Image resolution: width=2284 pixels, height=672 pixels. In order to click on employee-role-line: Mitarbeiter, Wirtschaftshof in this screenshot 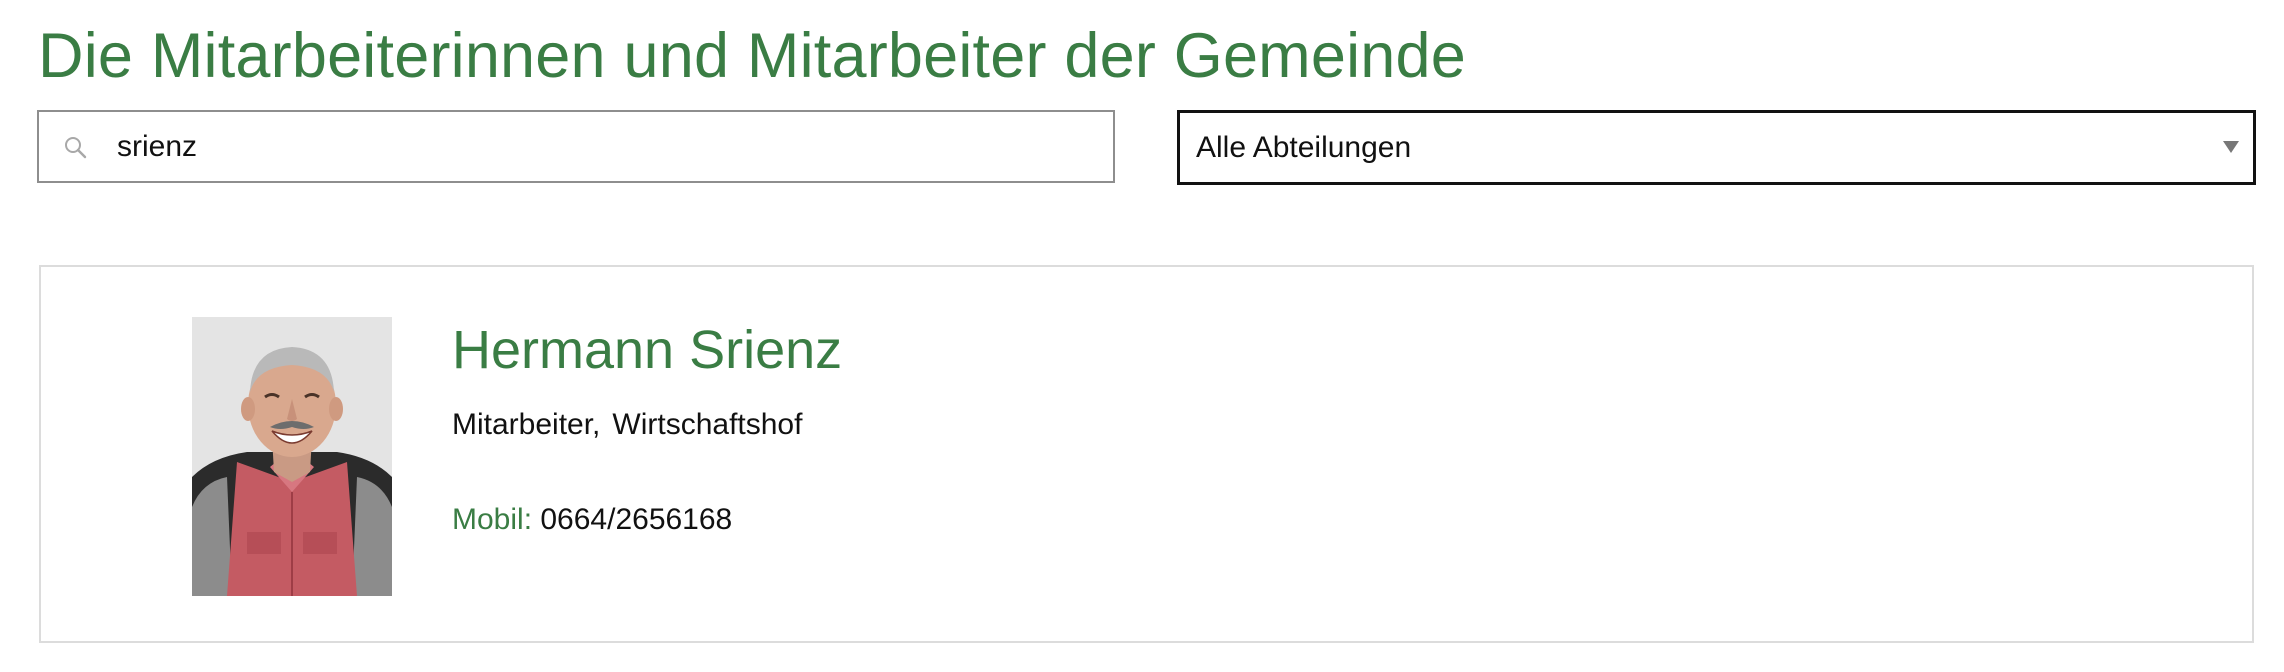, I will do `click(627, 425)`.